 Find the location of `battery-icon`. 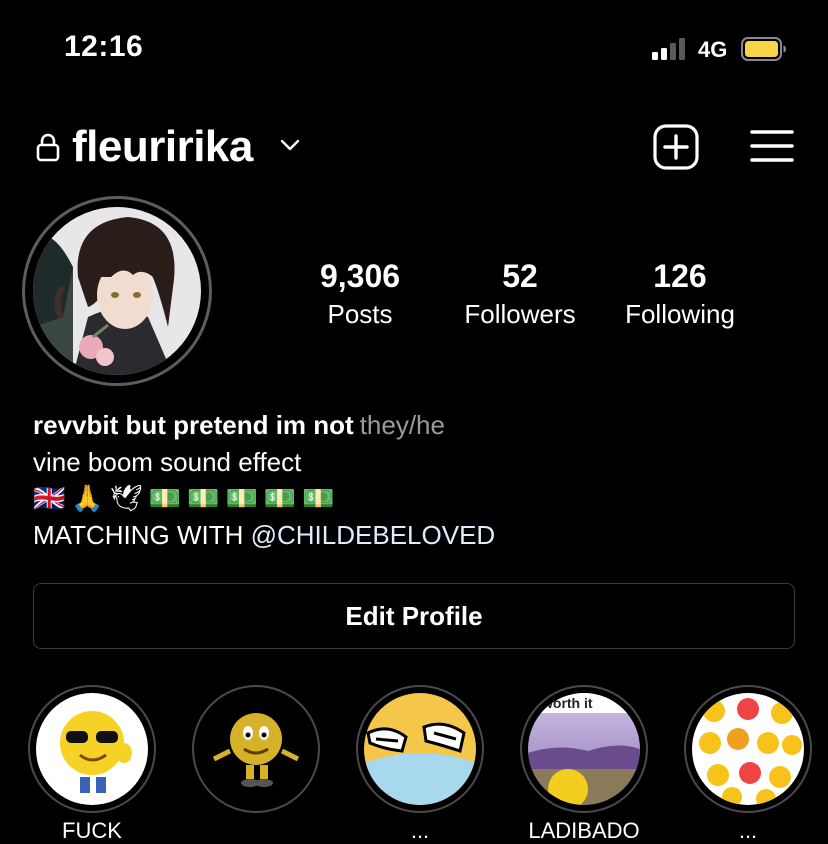

battery-icon is located at coordinates (763, 49).